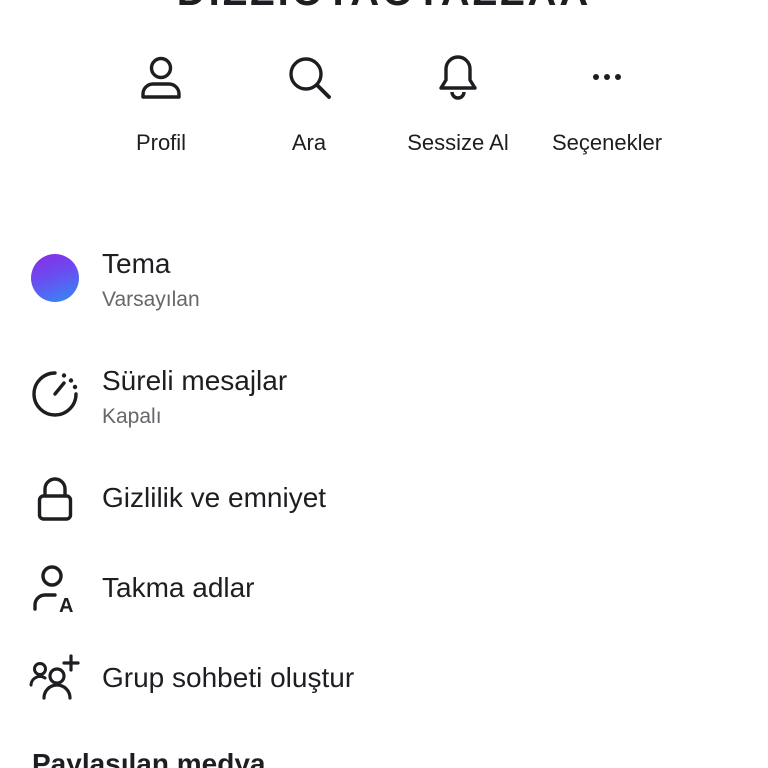  What do you see at coordinates (384, 7) in the screenshot?
I see `chat-name-heading: DIZZIOTAOTAZZAA` at bounding box center [384, 7].